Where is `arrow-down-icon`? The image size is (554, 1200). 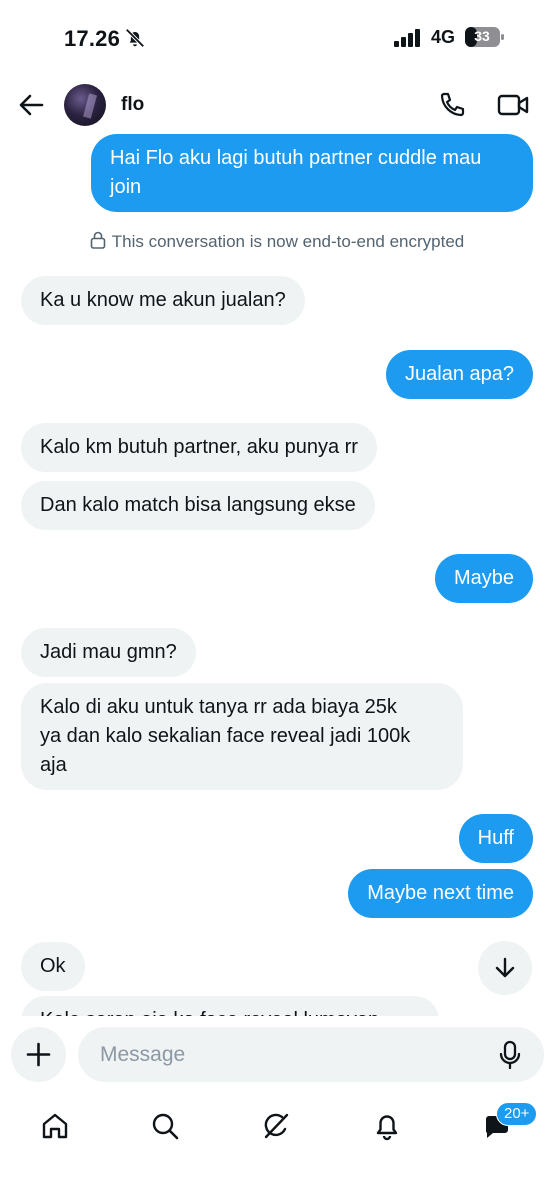
arrow-down-icon is located at coordinates (505, 967).